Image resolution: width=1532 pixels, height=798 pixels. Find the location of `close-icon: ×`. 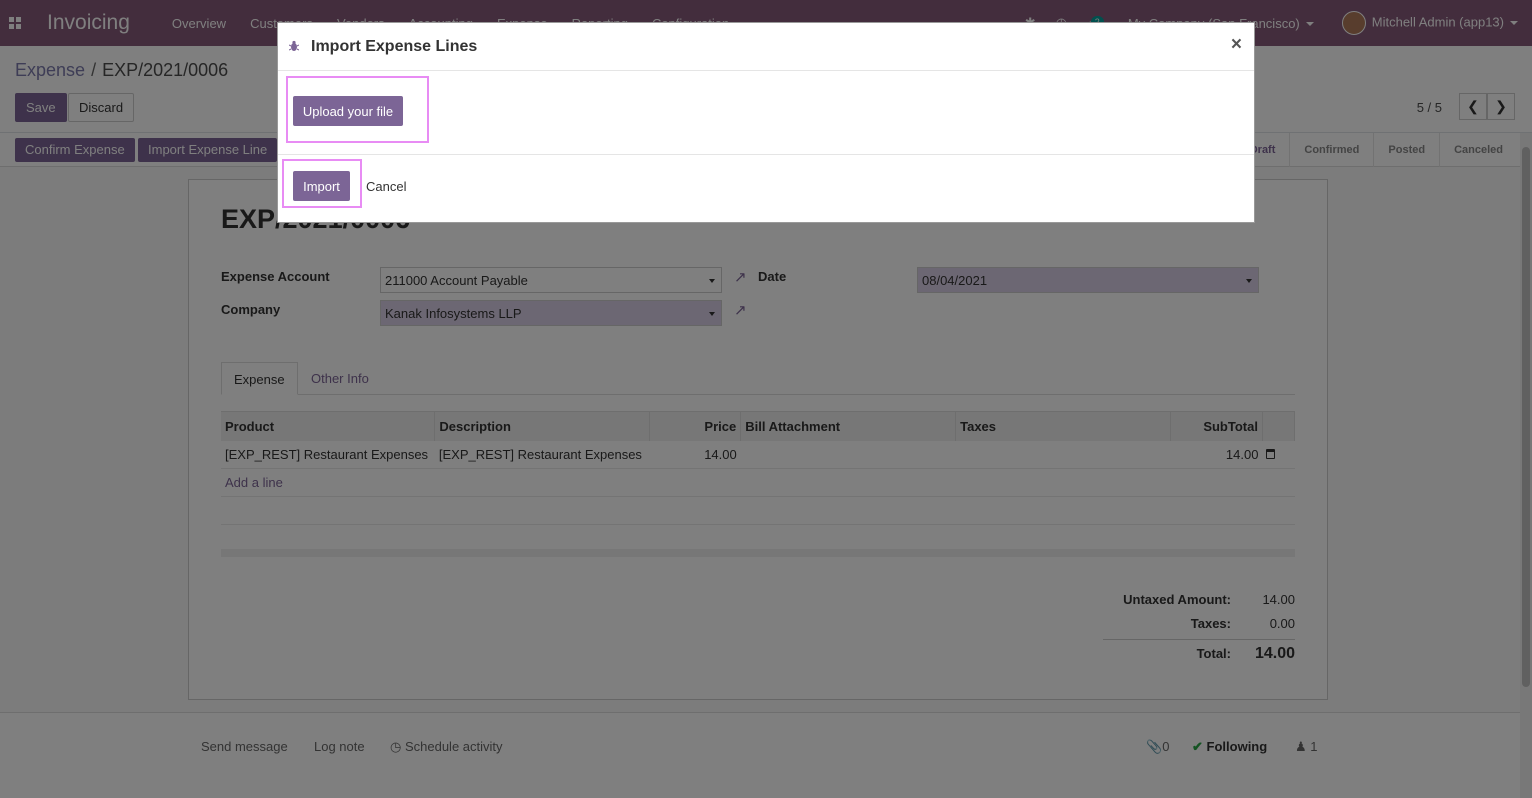

close-icon: × is located at coordinates (1236, 45).